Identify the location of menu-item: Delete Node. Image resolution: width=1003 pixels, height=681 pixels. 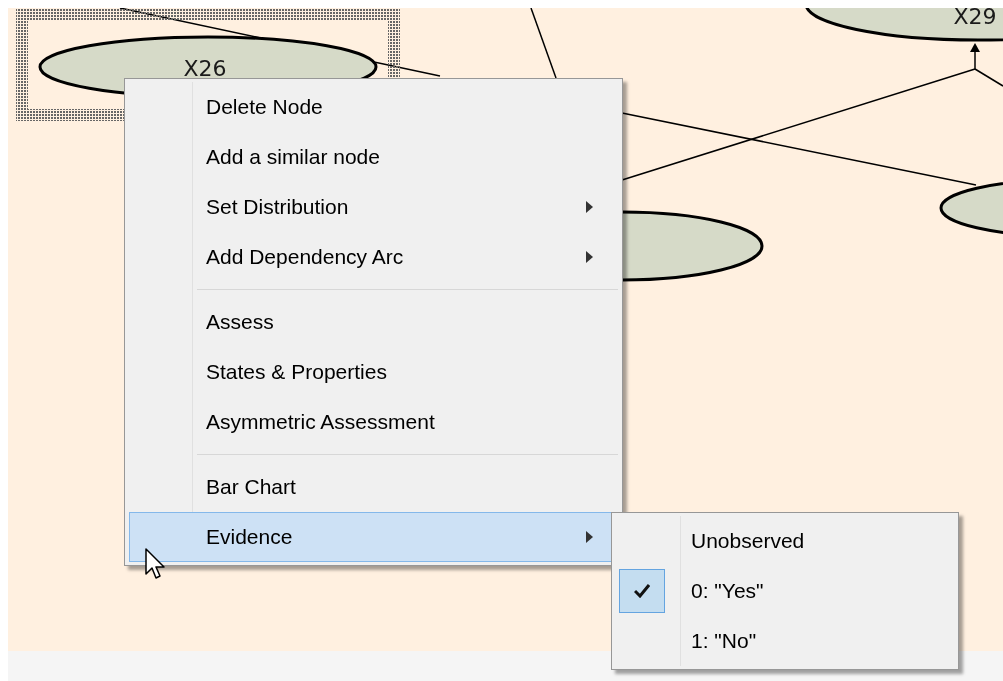
(373, 107).